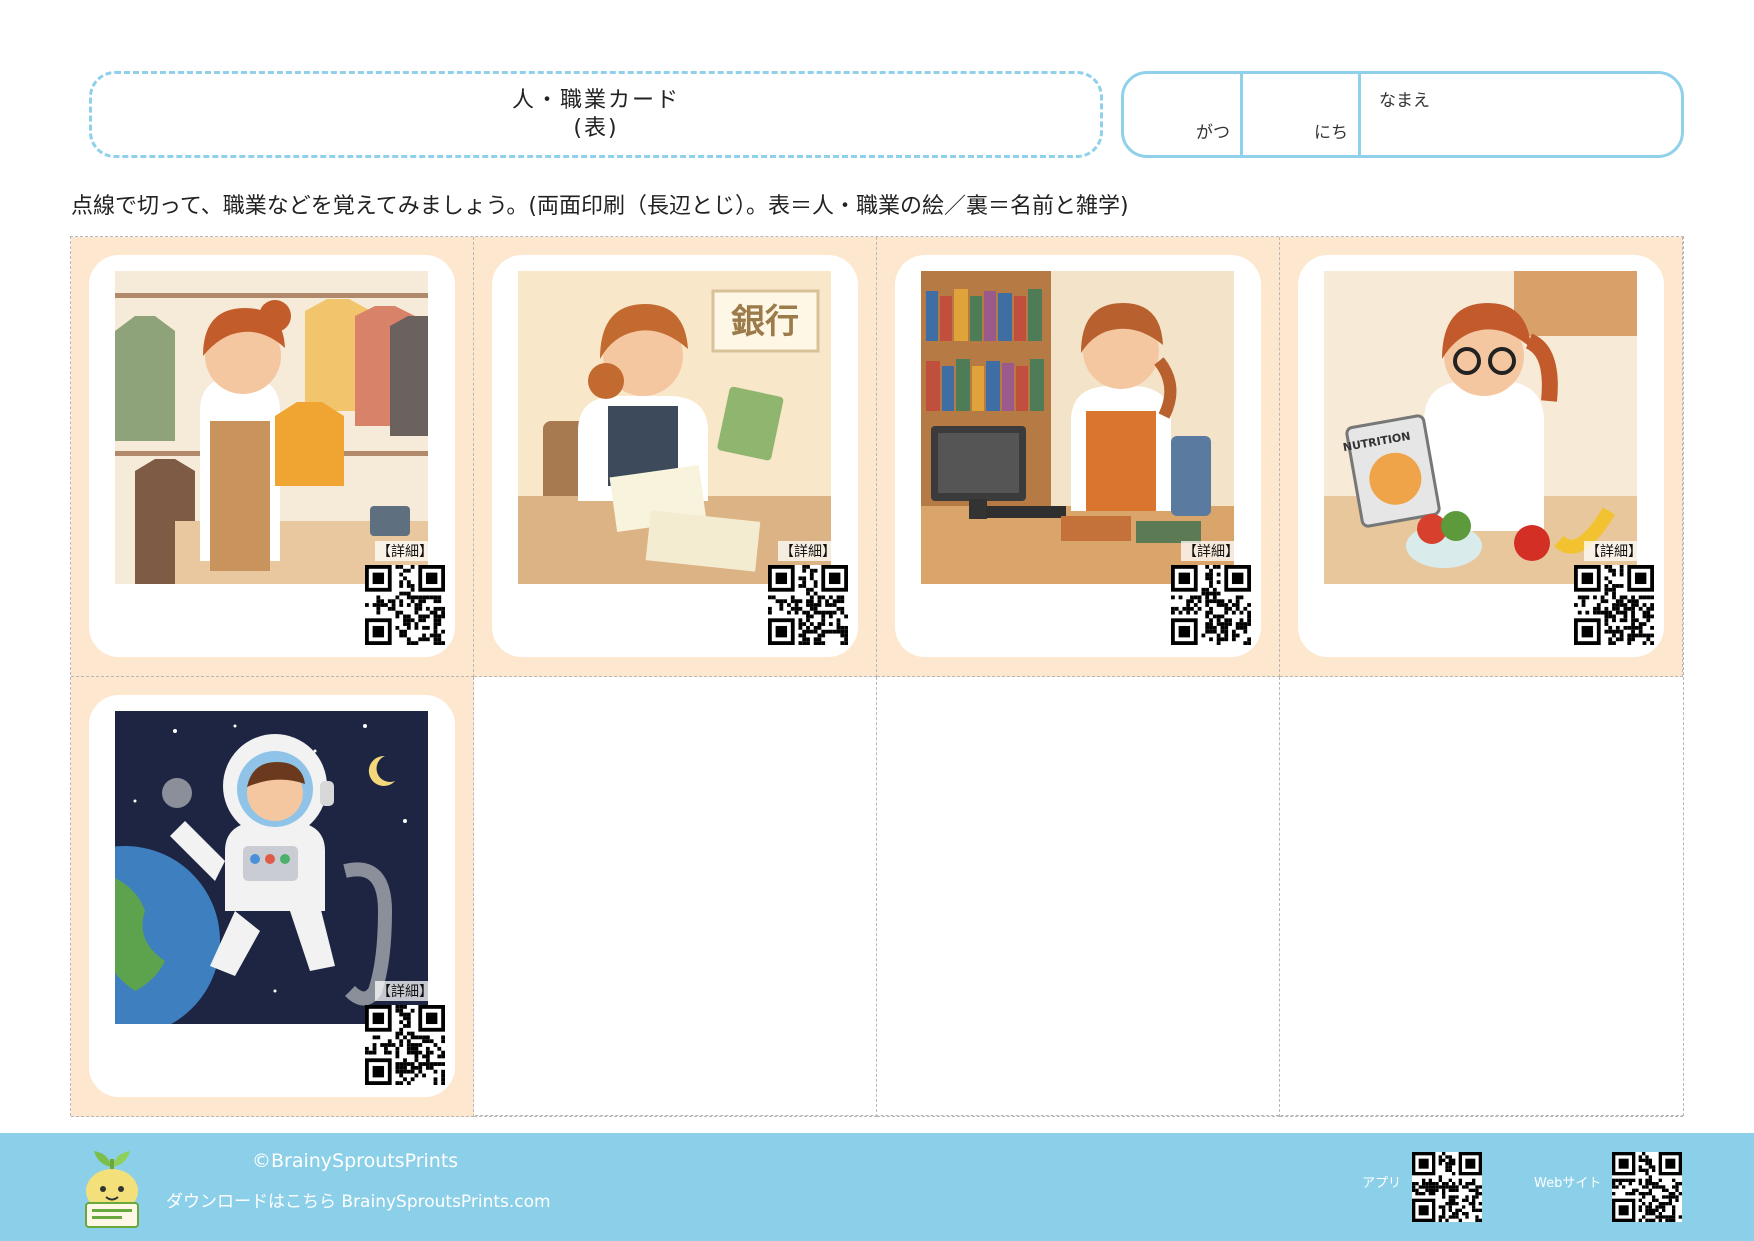  Describe the element at coordinates (1213, 133) in the screenshot. I see `month-label: がつ` at that location.